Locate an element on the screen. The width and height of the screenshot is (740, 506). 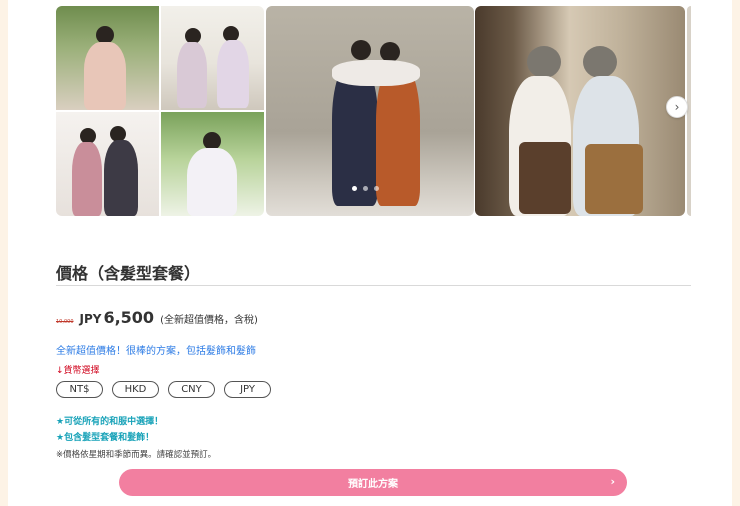
currency-button-hkd: HKD is located at coordinates (135, 389).